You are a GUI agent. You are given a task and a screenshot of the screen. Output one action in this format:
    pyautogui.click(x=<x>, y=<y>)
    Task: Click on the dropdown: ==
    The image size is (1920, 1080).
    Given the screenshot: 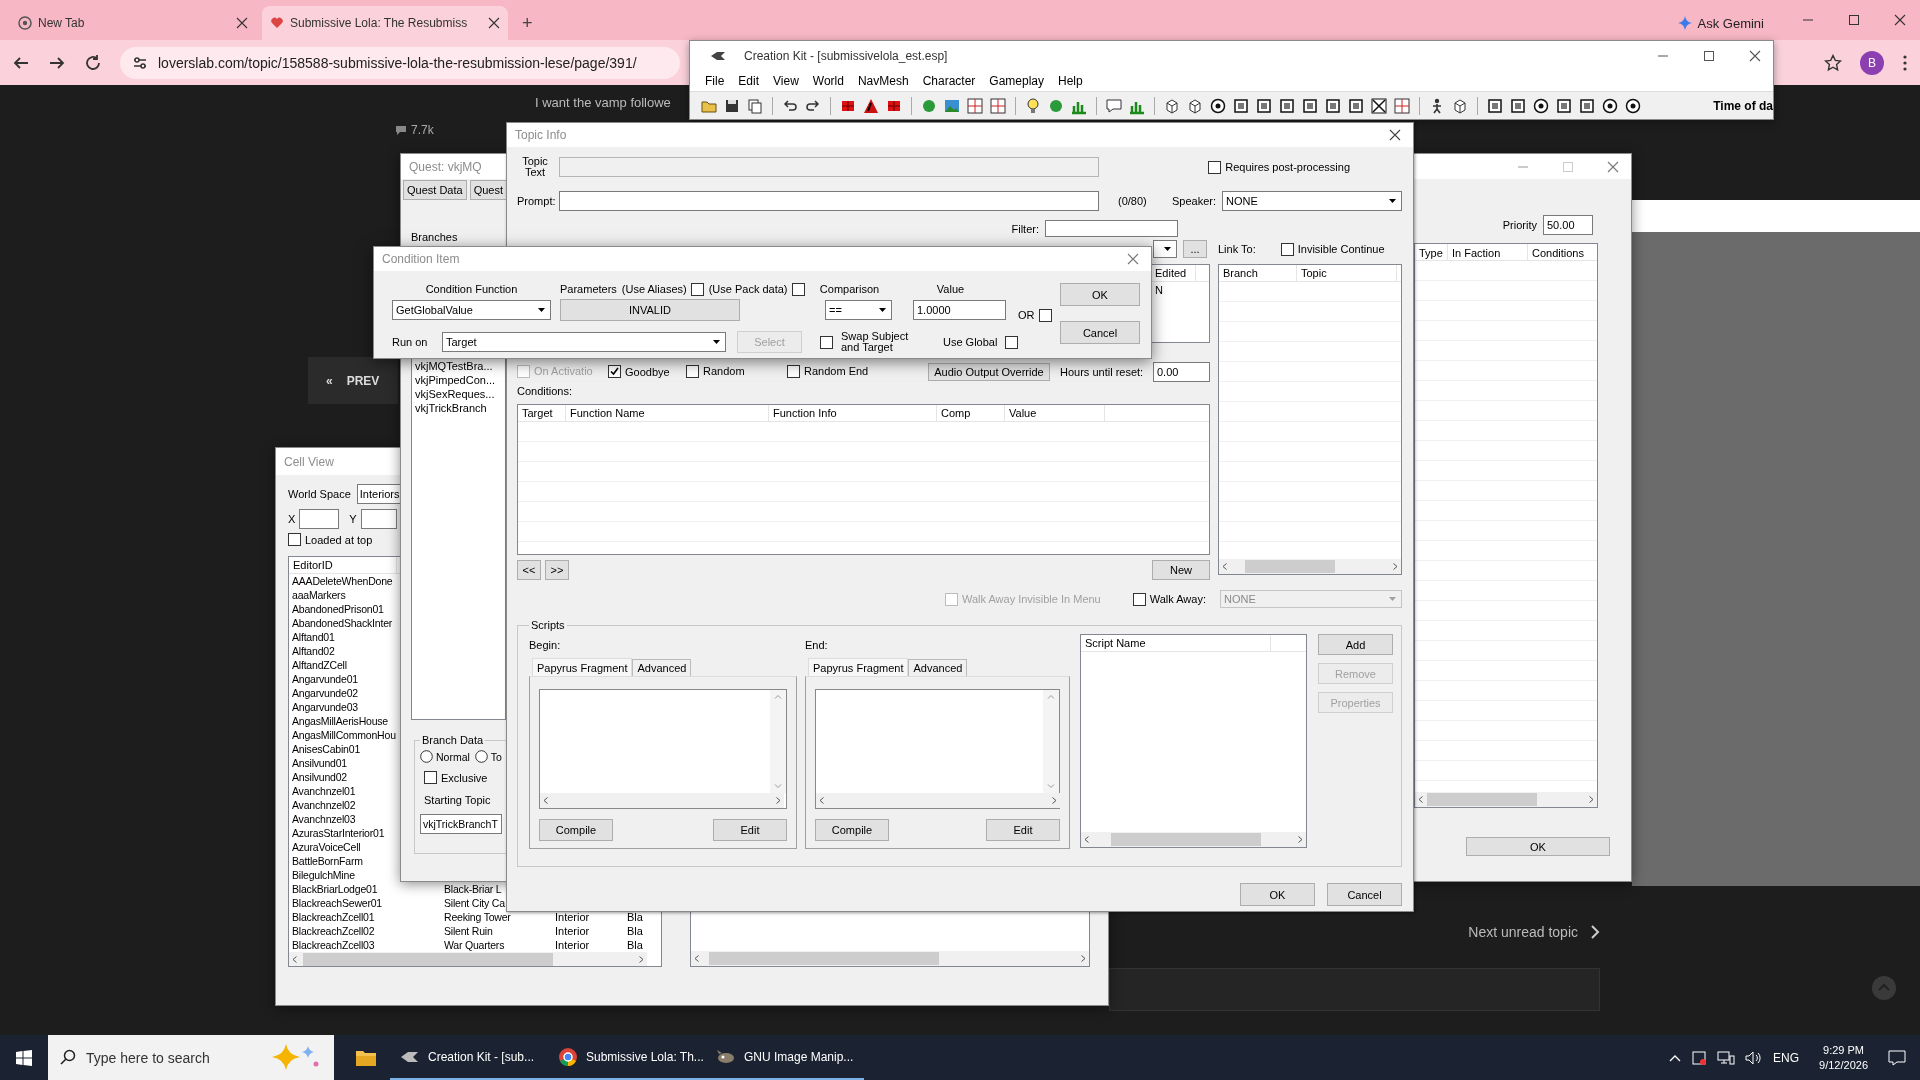 What is the action you would take?
    pyautogui.click(x=858, y=310)
    